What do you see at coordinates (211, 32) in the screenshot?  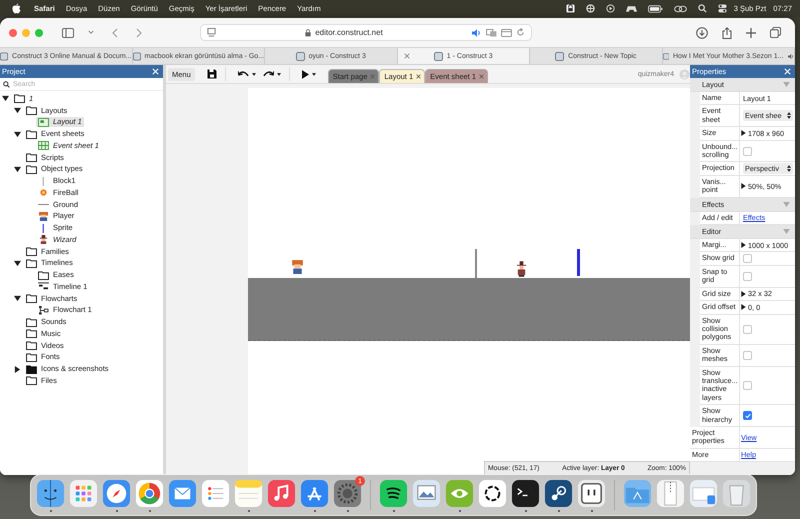 I see `page-icon` at bounding box center [211, 32].